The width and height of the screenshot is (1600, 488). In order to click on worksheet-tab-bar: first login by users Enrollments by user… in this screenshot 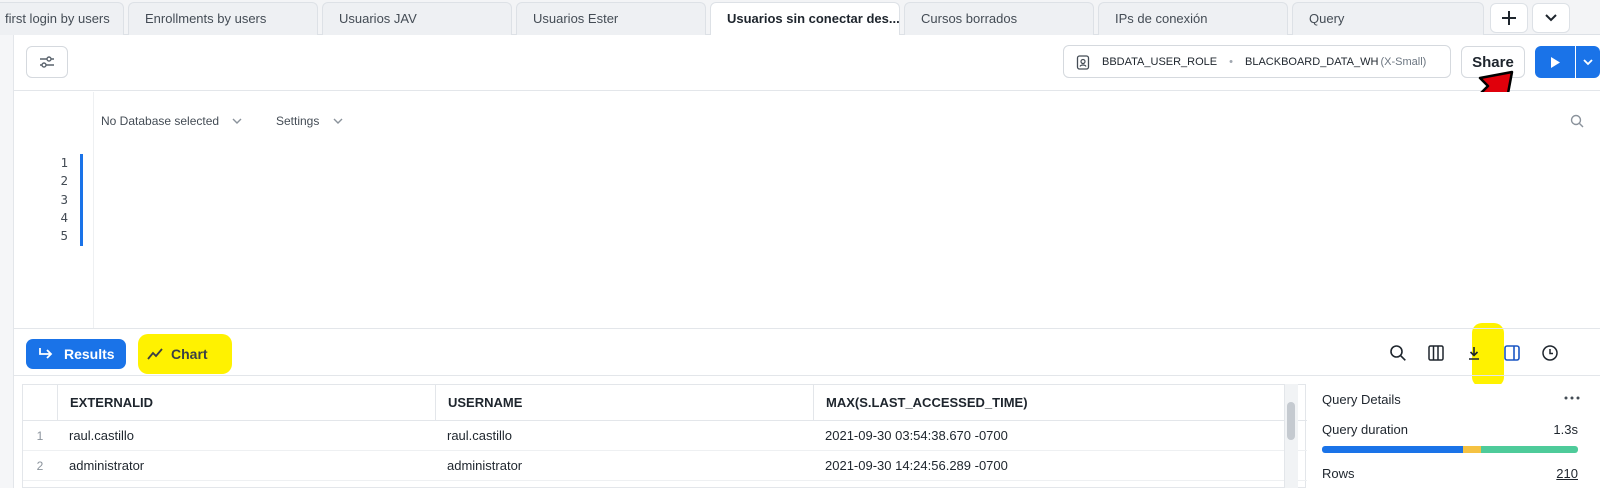, I will do `click(800, 18)`.